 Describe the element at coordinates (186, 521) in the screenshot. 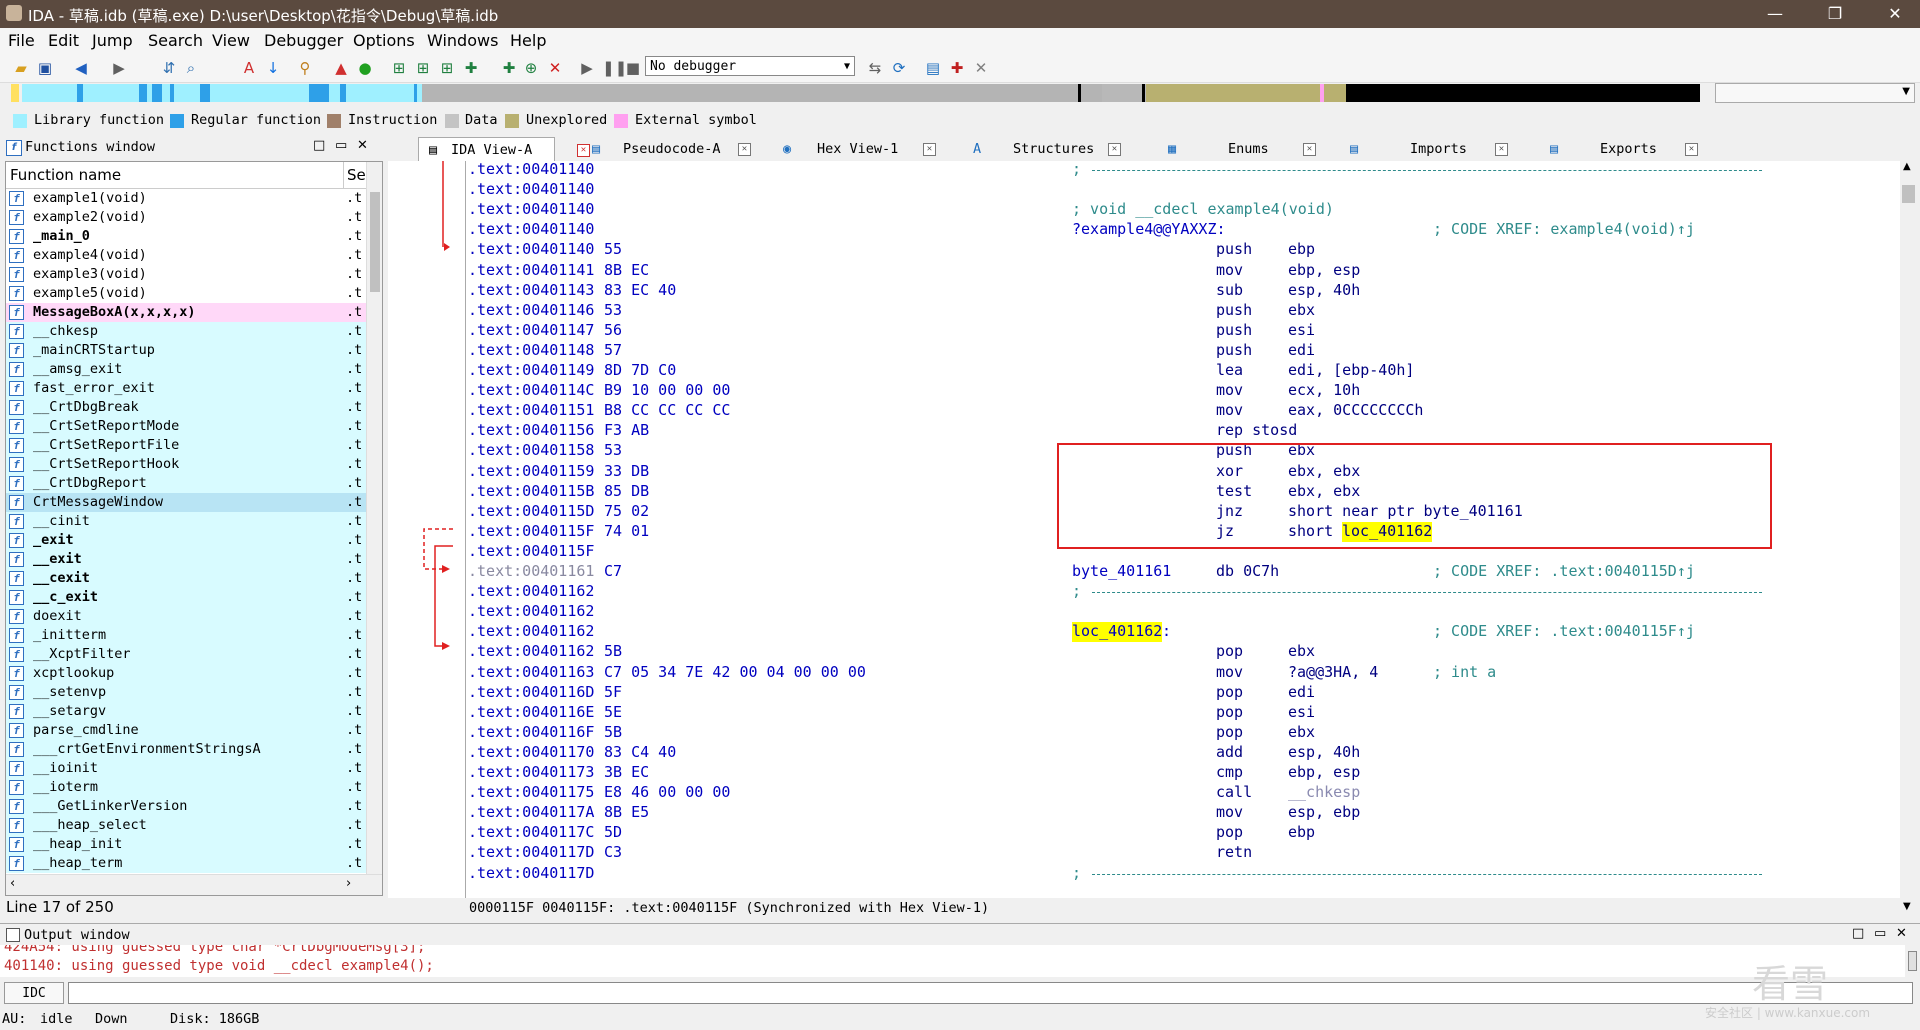

I see `function-row: f __cinit .t` at that location.